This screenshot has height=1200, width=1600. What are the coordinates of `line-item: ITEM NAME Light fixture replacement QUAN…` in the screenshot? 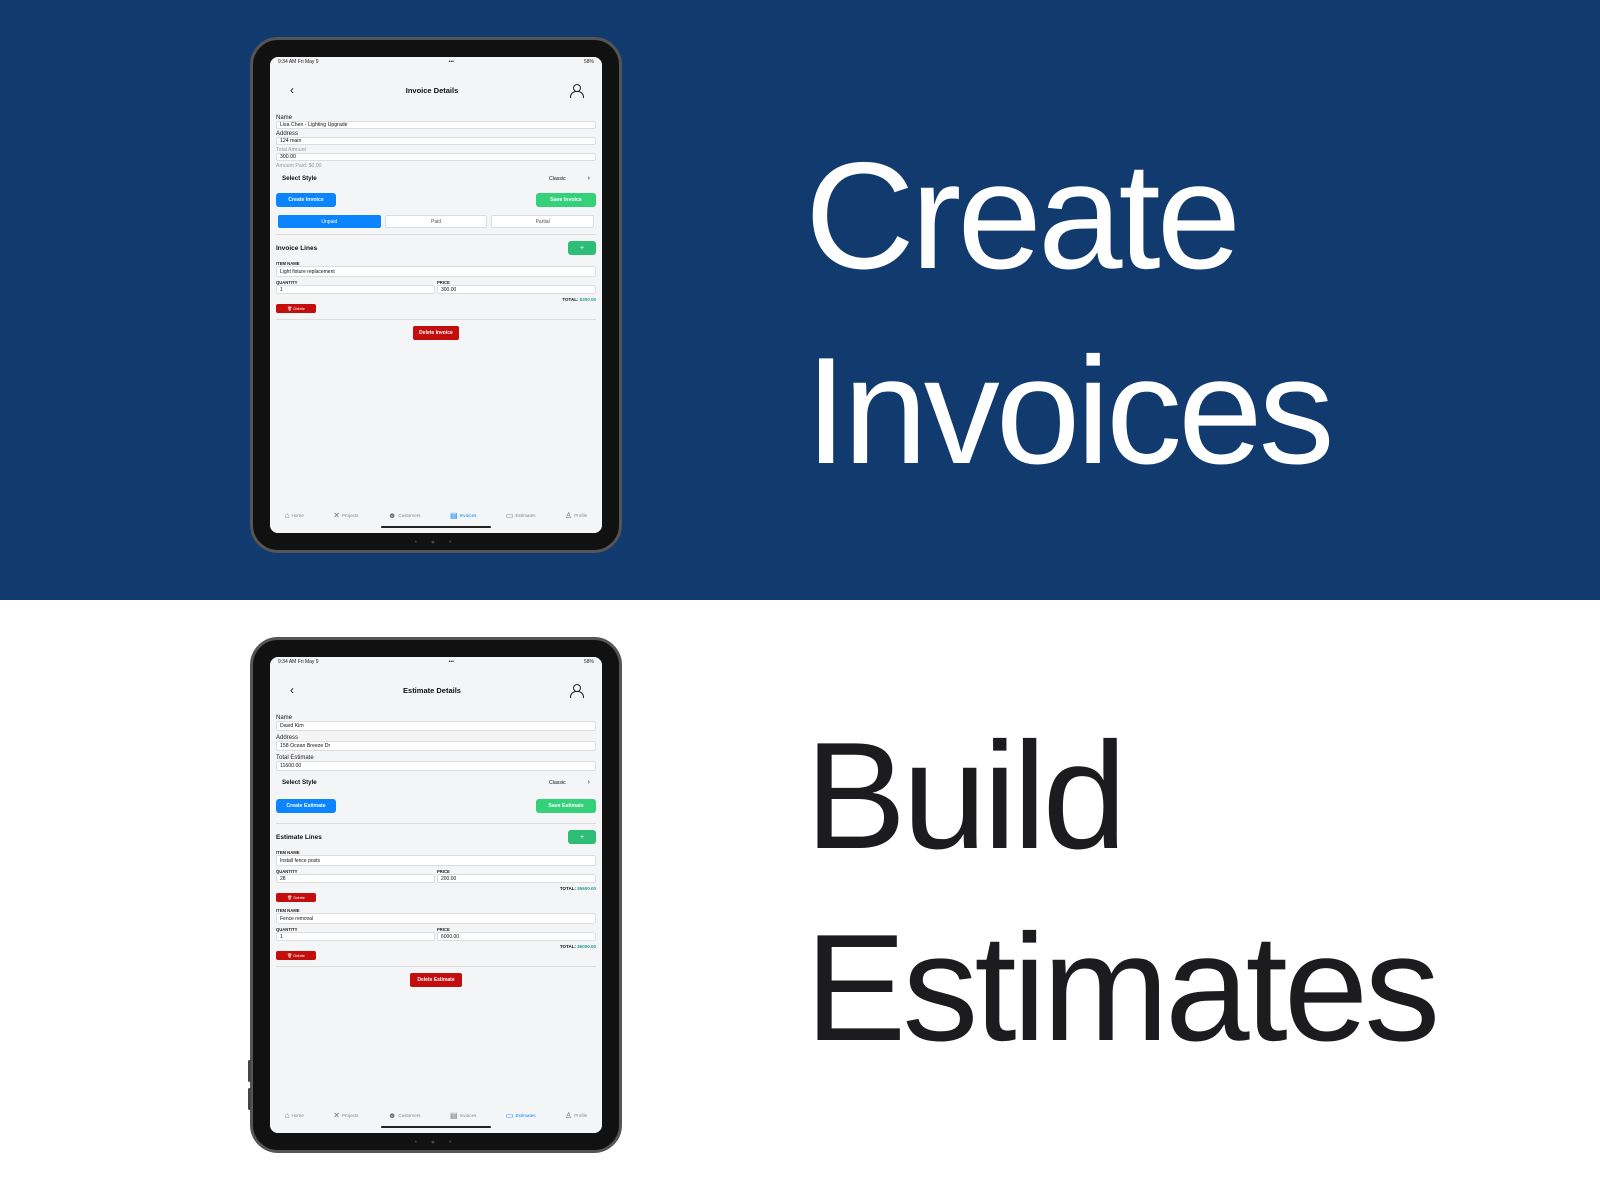 It's located at (436, 287).